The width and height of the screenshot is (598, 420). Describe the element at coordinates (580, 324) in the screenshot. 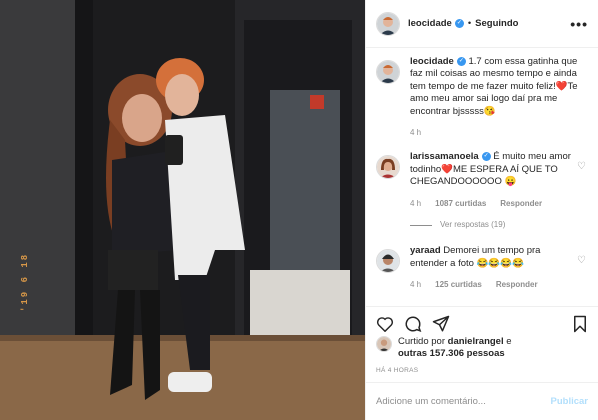

I see `save-bookmark-icon` at that location.